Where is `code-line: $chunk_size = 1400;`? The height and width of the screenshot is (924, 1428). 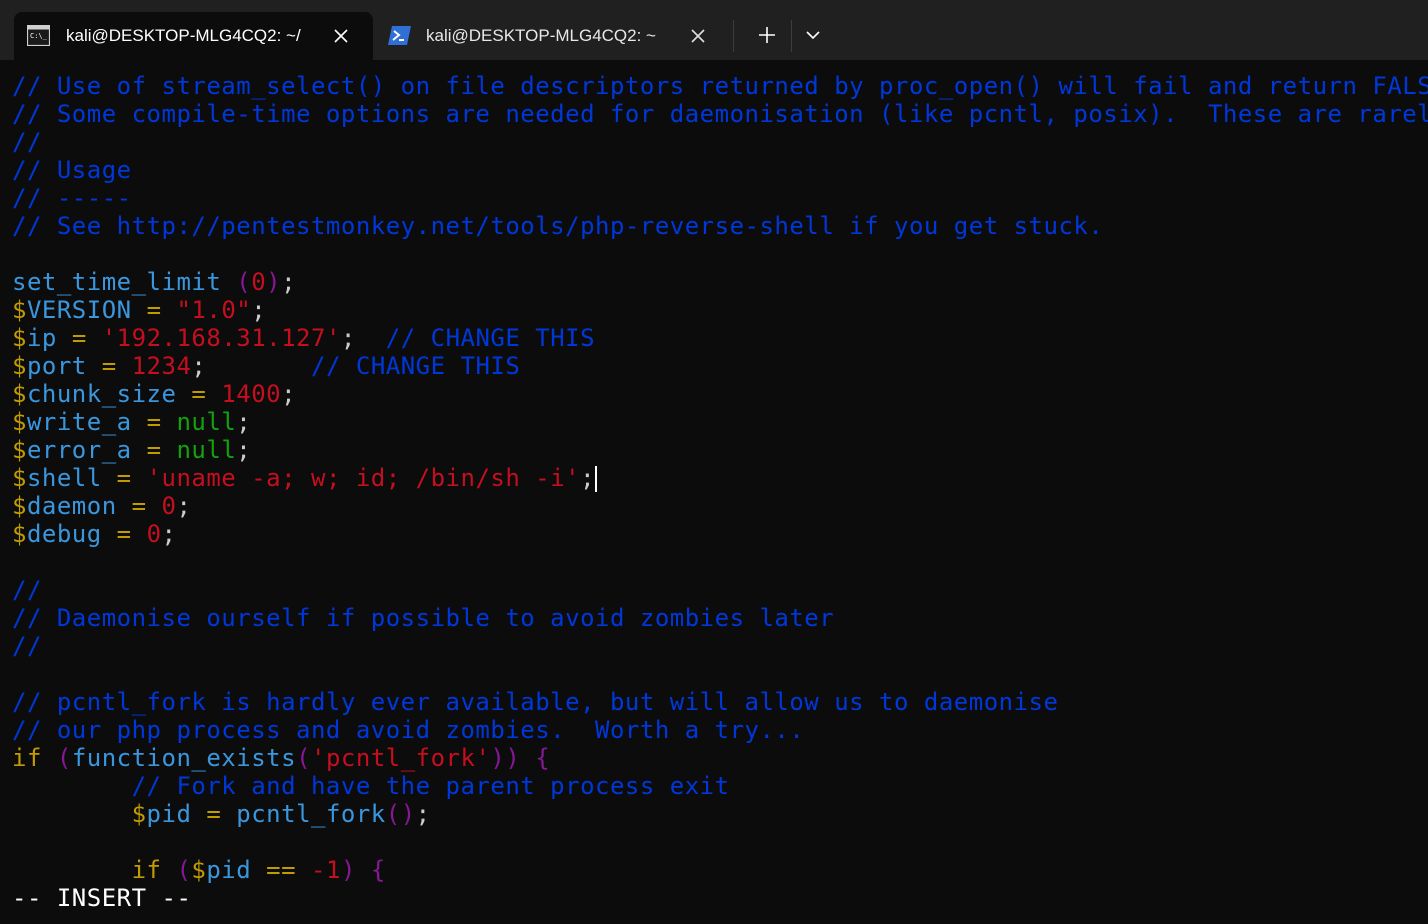 code-line: $chunk_size = 1400; is located at coordinates (154, 394).